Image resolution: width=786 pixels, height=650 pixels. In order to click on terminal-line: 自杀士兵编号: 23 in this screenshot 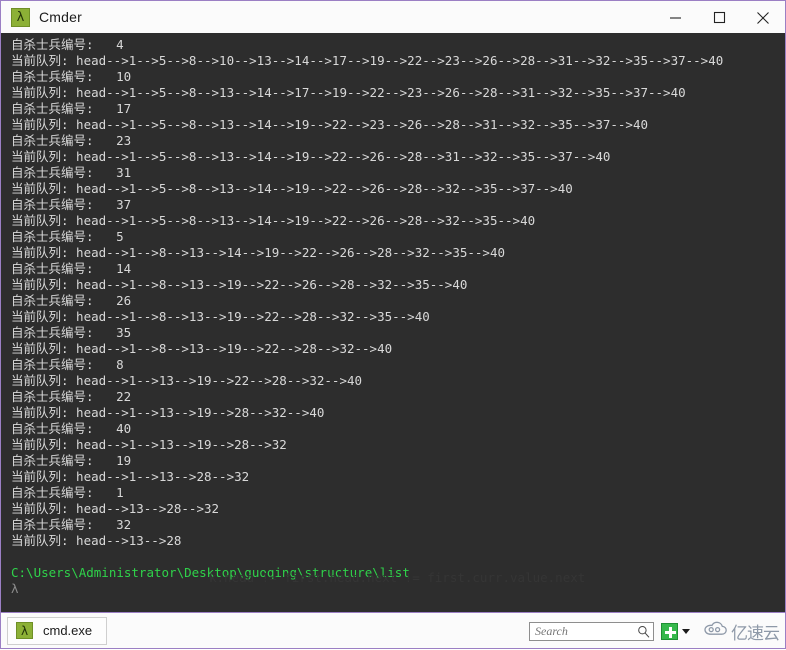, I will do `click(71, 140)`.